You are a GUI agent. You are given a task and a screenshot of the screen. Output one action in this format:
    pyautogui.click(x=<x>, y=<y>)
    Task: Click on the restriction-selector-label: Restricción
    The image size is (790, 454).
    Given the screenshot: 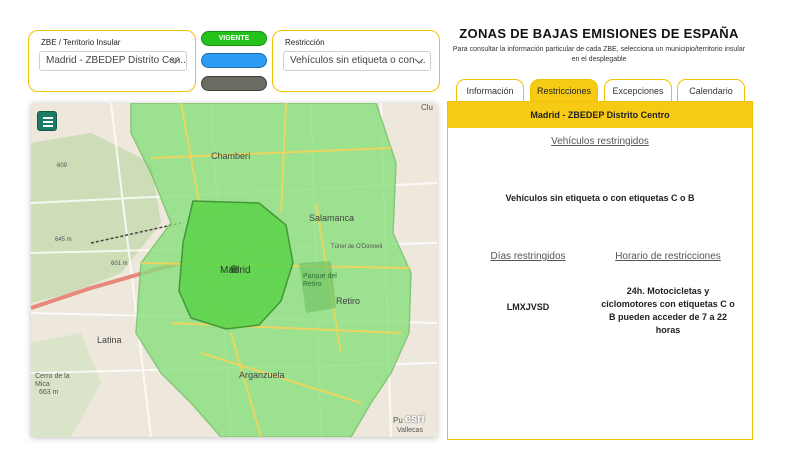 What is the action you would take?
    pyautogui.click(x=305, y=42)
    